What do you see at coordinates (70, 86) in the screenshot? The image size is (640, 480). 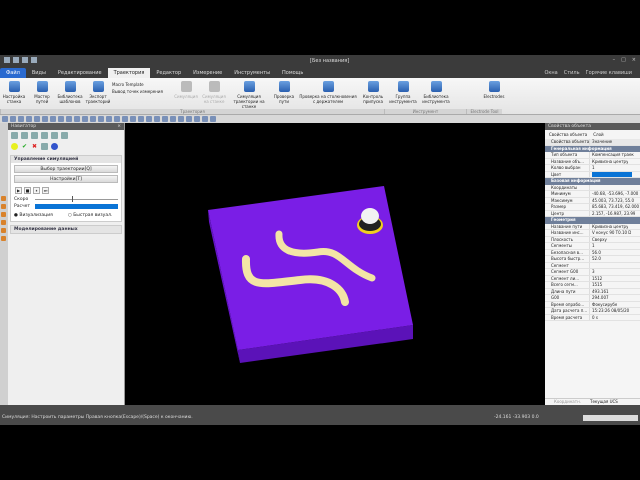 I see `library-icon` at bounding box center [70, 86].